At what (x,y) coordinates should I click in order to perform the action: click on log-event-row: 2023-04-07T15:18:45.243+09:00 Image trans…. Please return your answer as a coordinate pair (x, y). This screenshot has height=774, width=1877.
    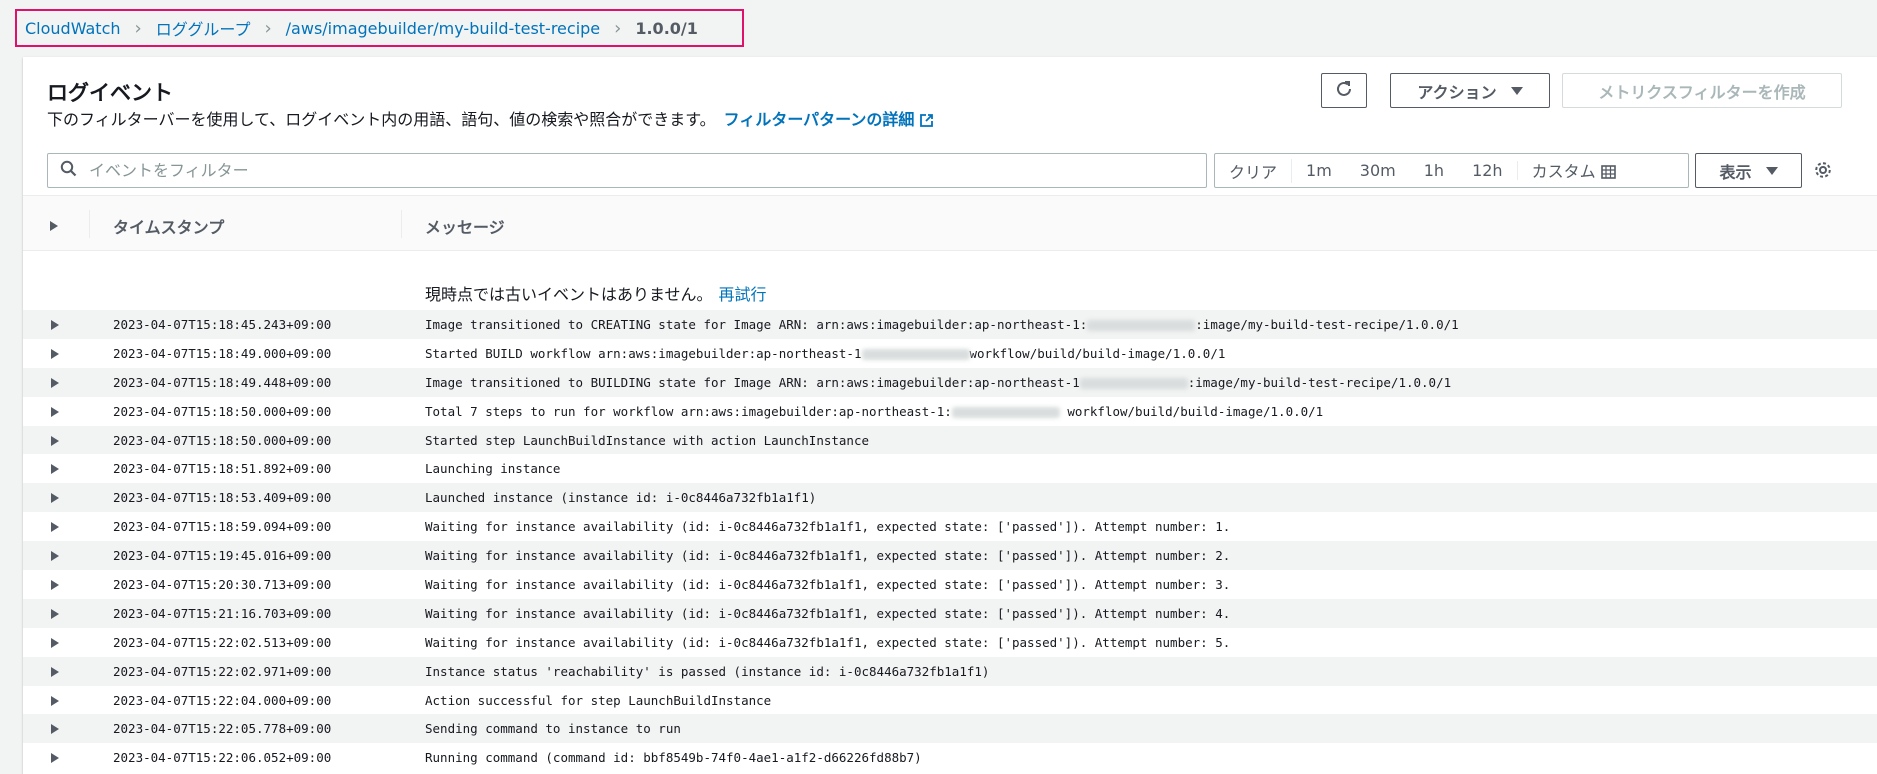
    Looking at the image, I should click on (950, 324).